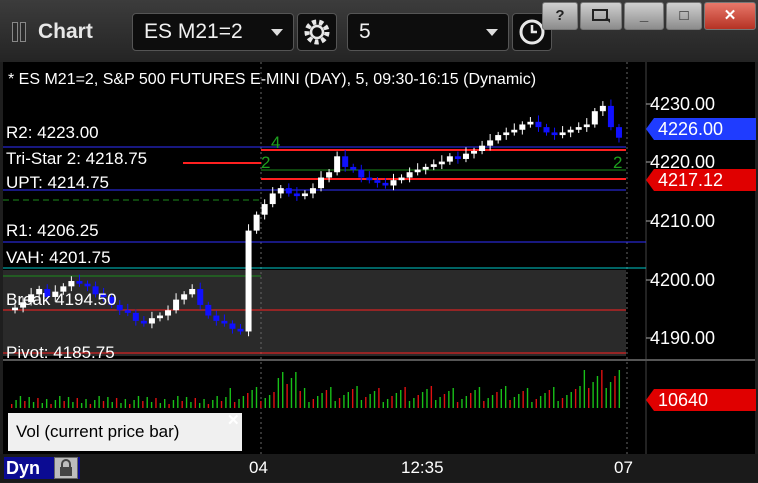  Describe the element at coordinates (560, 16) in the screenshot. I see `help-button: ?` at that location.